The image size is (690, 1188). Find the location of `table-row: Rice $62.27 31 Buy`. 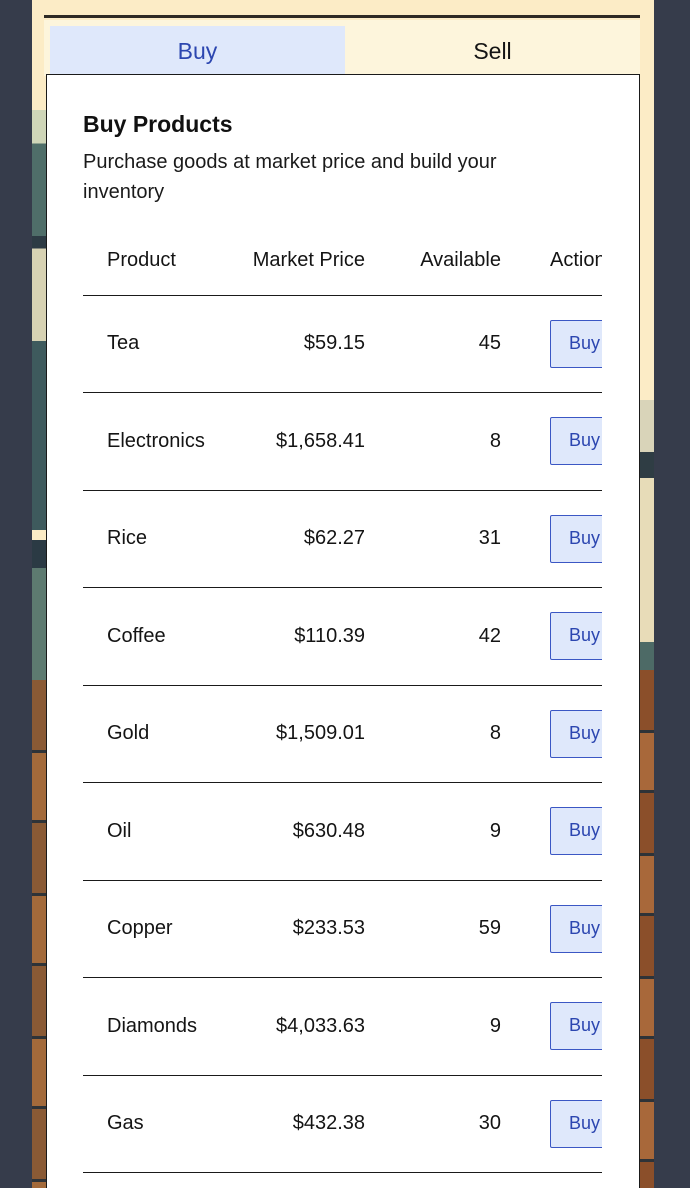

table-row: Rice $62.27 31 Buy is located at coordinates (342, 539).